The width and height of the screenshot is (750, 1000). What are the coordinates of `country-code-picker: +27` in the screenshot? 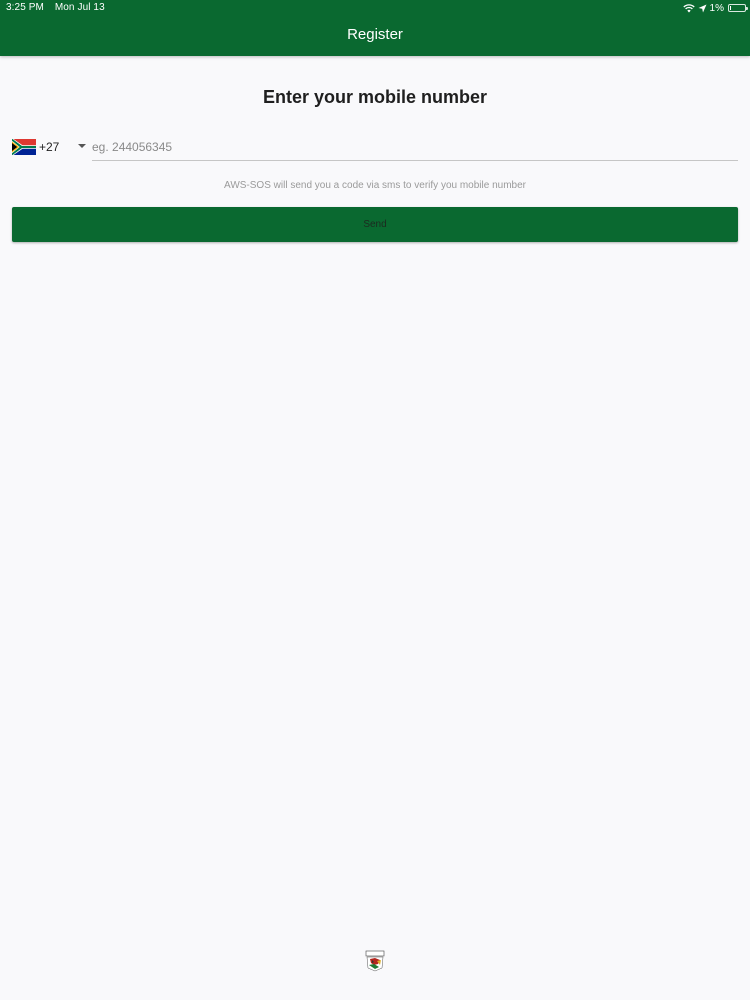 It's located at (52, 147).